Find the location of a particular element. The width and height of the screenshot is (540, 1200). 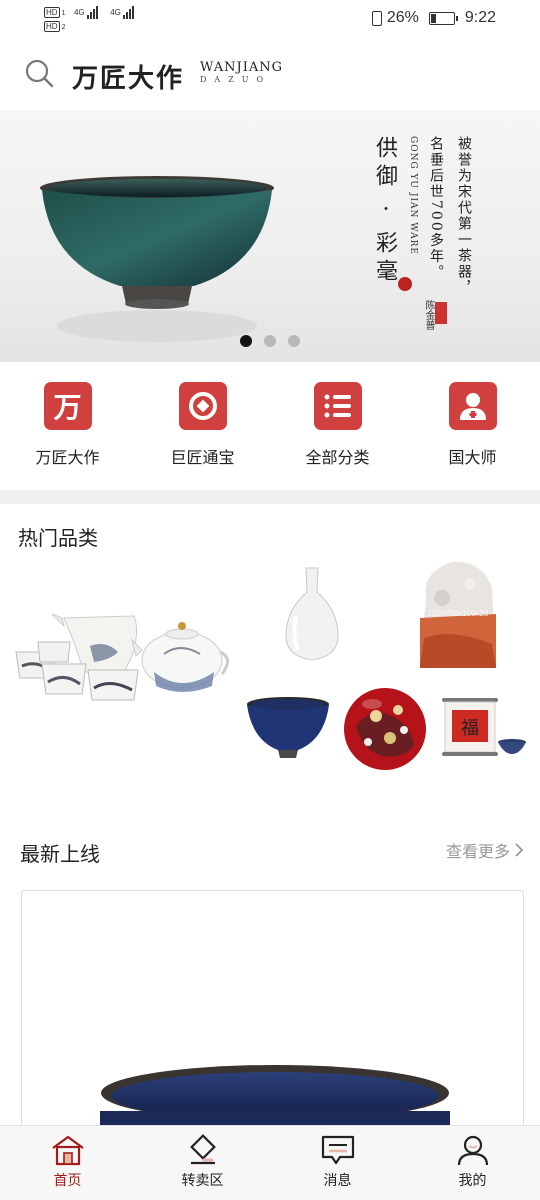

battery-icon is located at coordinates (443, 18).